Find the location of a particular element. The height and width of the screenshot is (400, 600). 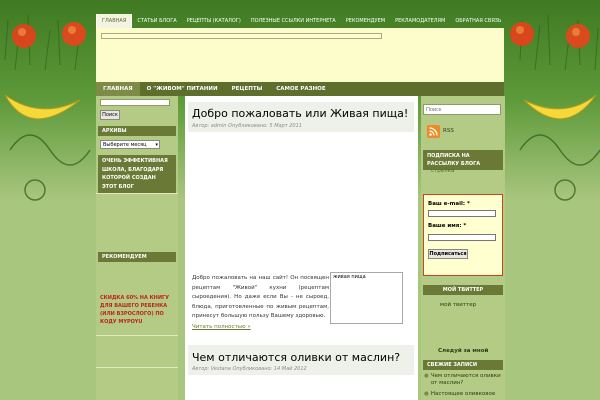

right-search-input is located at coordinates (462, 109).